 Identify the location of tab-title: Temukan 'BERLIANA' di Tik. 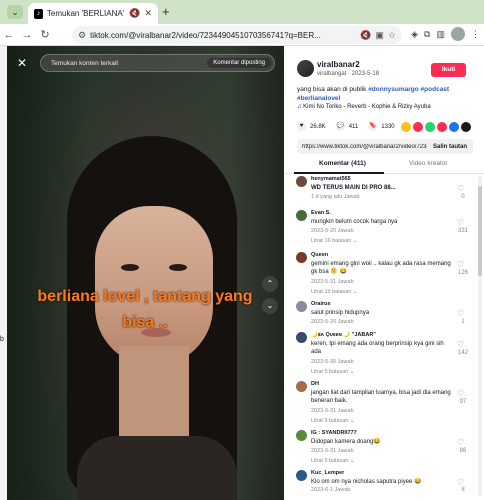
(85, 13).